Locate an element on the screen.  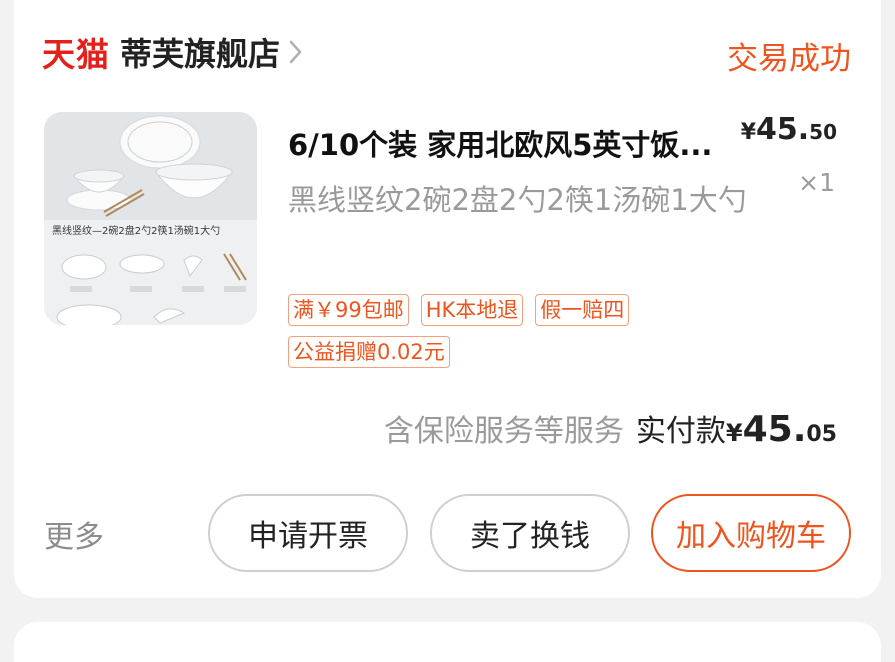
product-price: ¥45.50 is located at coordinates (789, 129).